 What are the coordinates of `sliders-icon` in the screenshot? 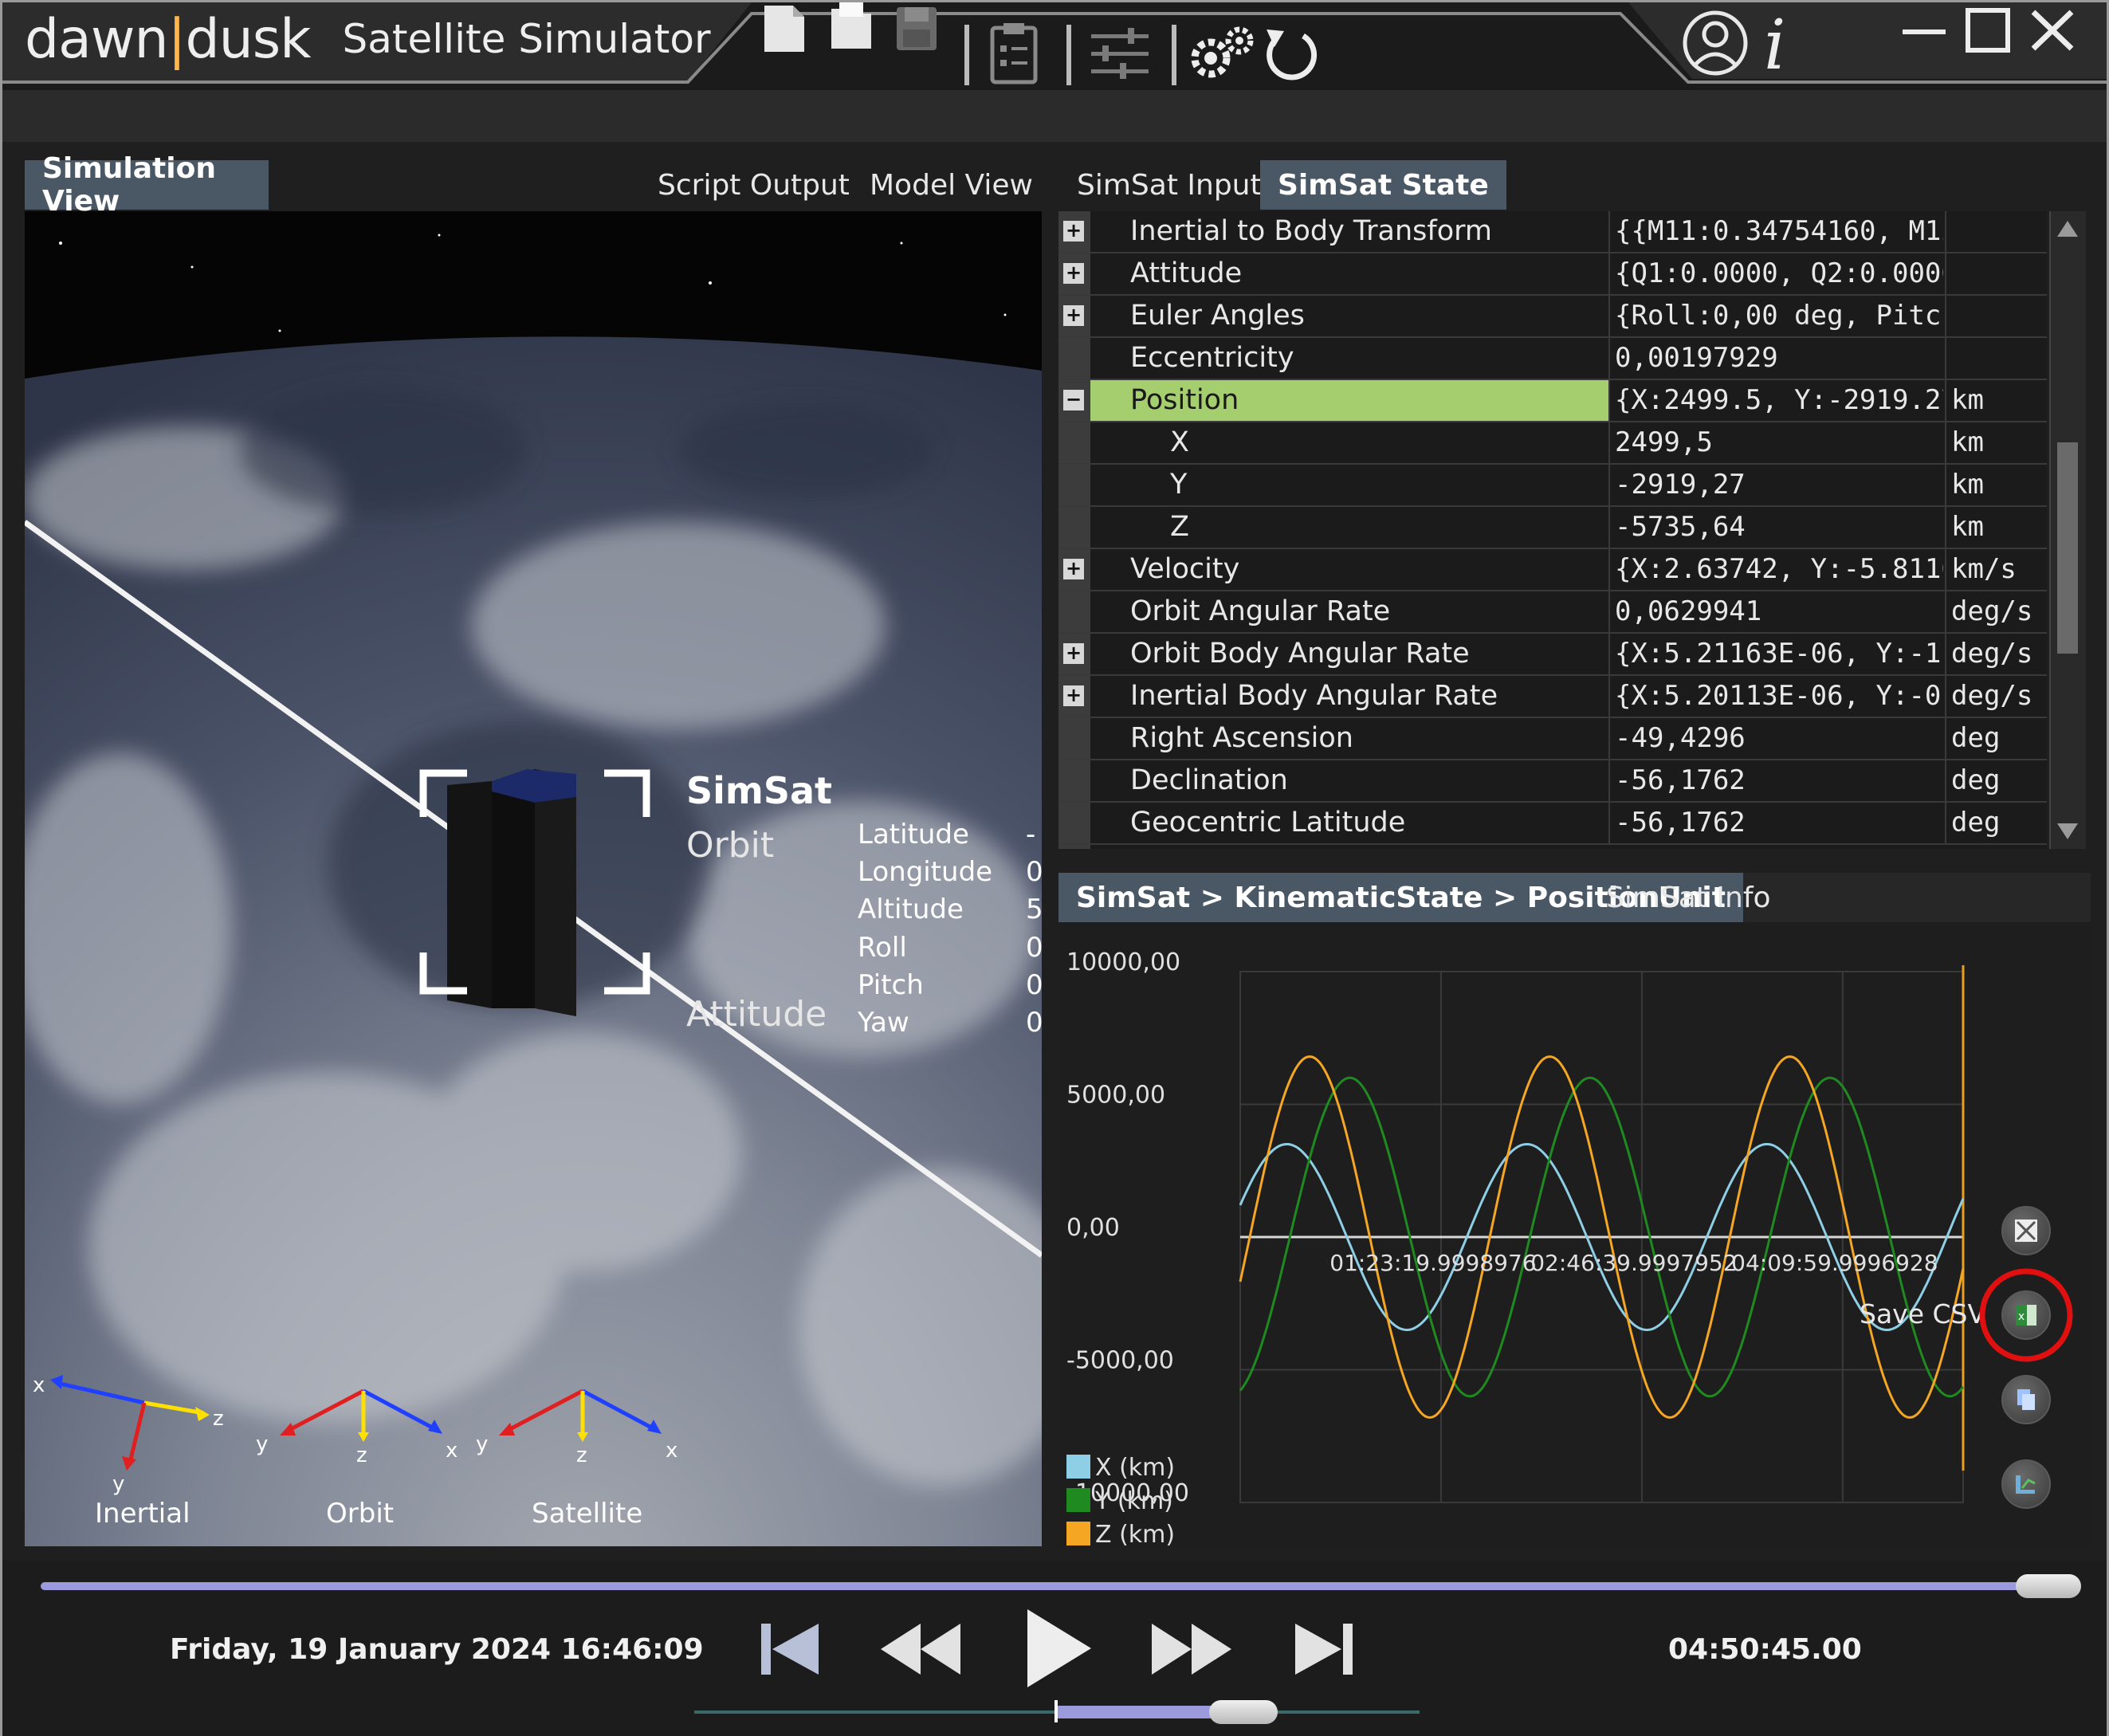 It's located at (1120, 54).